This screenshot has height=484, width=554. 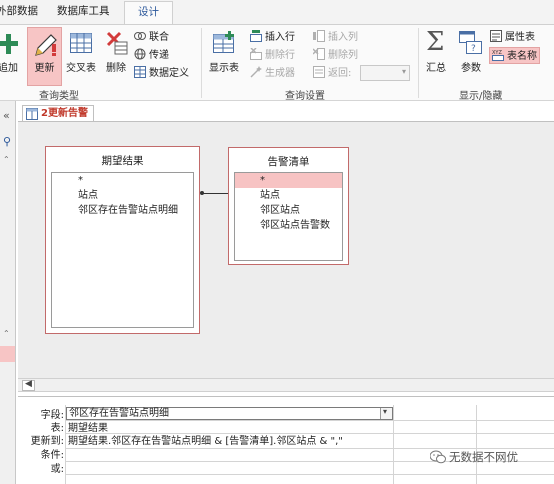 I want to click on navigation-pane-collapsed: « ⚲ ⌃ ⌃, so click(x=8, y=292).